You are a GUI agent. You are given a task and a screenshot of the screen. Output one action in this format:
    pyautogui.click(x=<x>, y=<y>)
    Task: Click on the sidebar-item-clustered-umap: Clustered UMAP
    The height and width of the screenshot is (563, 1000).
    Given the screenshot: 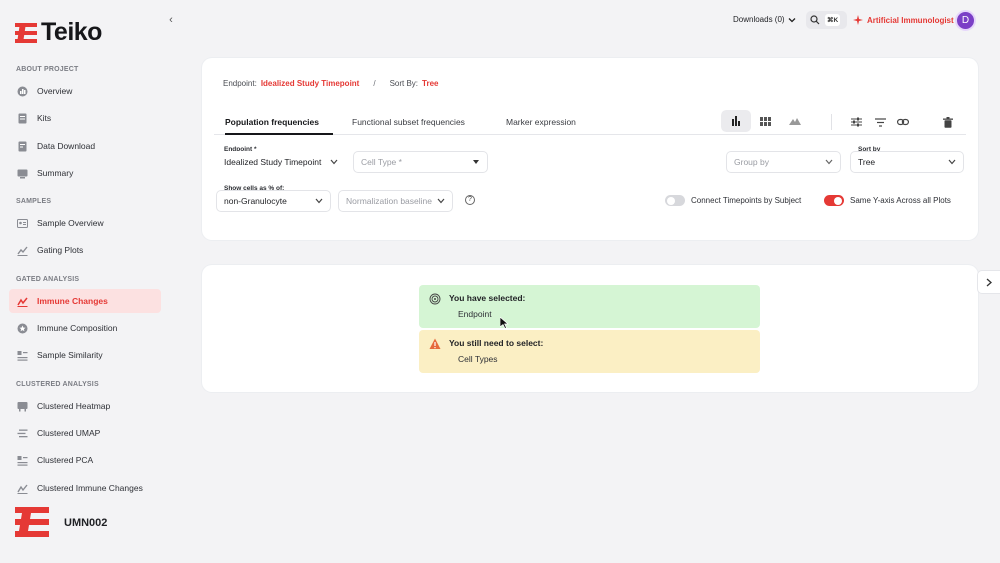 What is the action you would take?
    pyautogui.click(x=85, y=433)
    